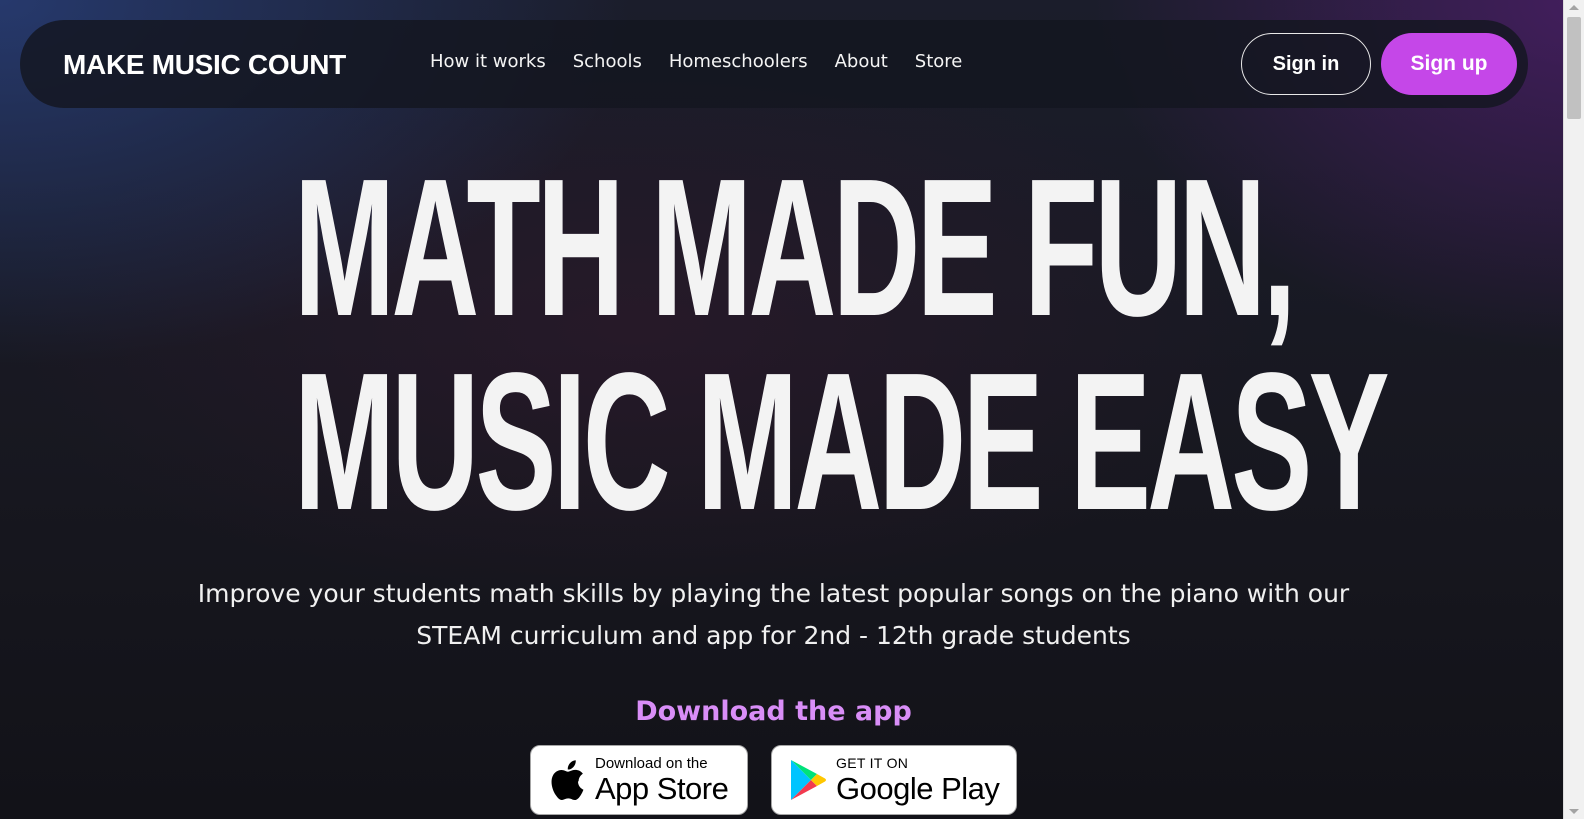 The image size is (1584, 819). What do you see at coordinates (651, 763) in the screenshot?
I see `app-store-badge-small: Download on the` at bounding box center [651, 763].